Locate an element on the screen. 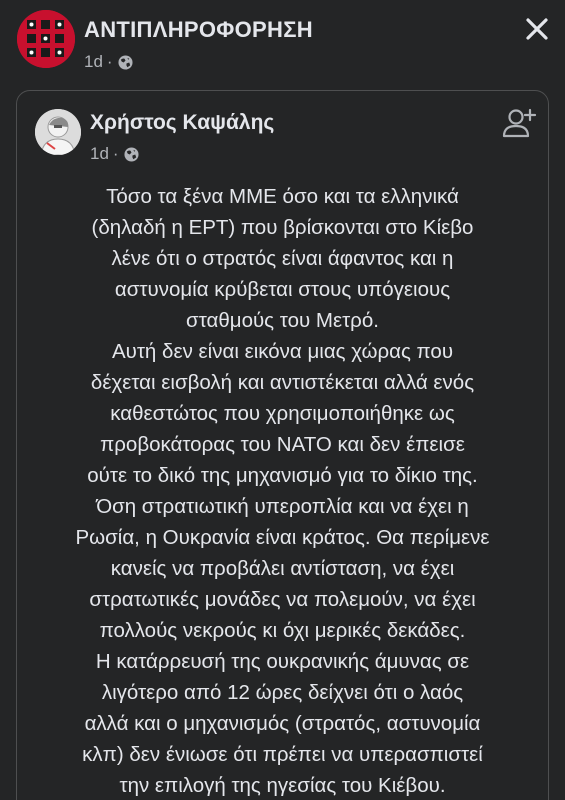 The height and width of the screenshot is (800, 565). post-text-line: αστυνομία κρύβεται στους υπόγειους is located at coordinates (282, 289).